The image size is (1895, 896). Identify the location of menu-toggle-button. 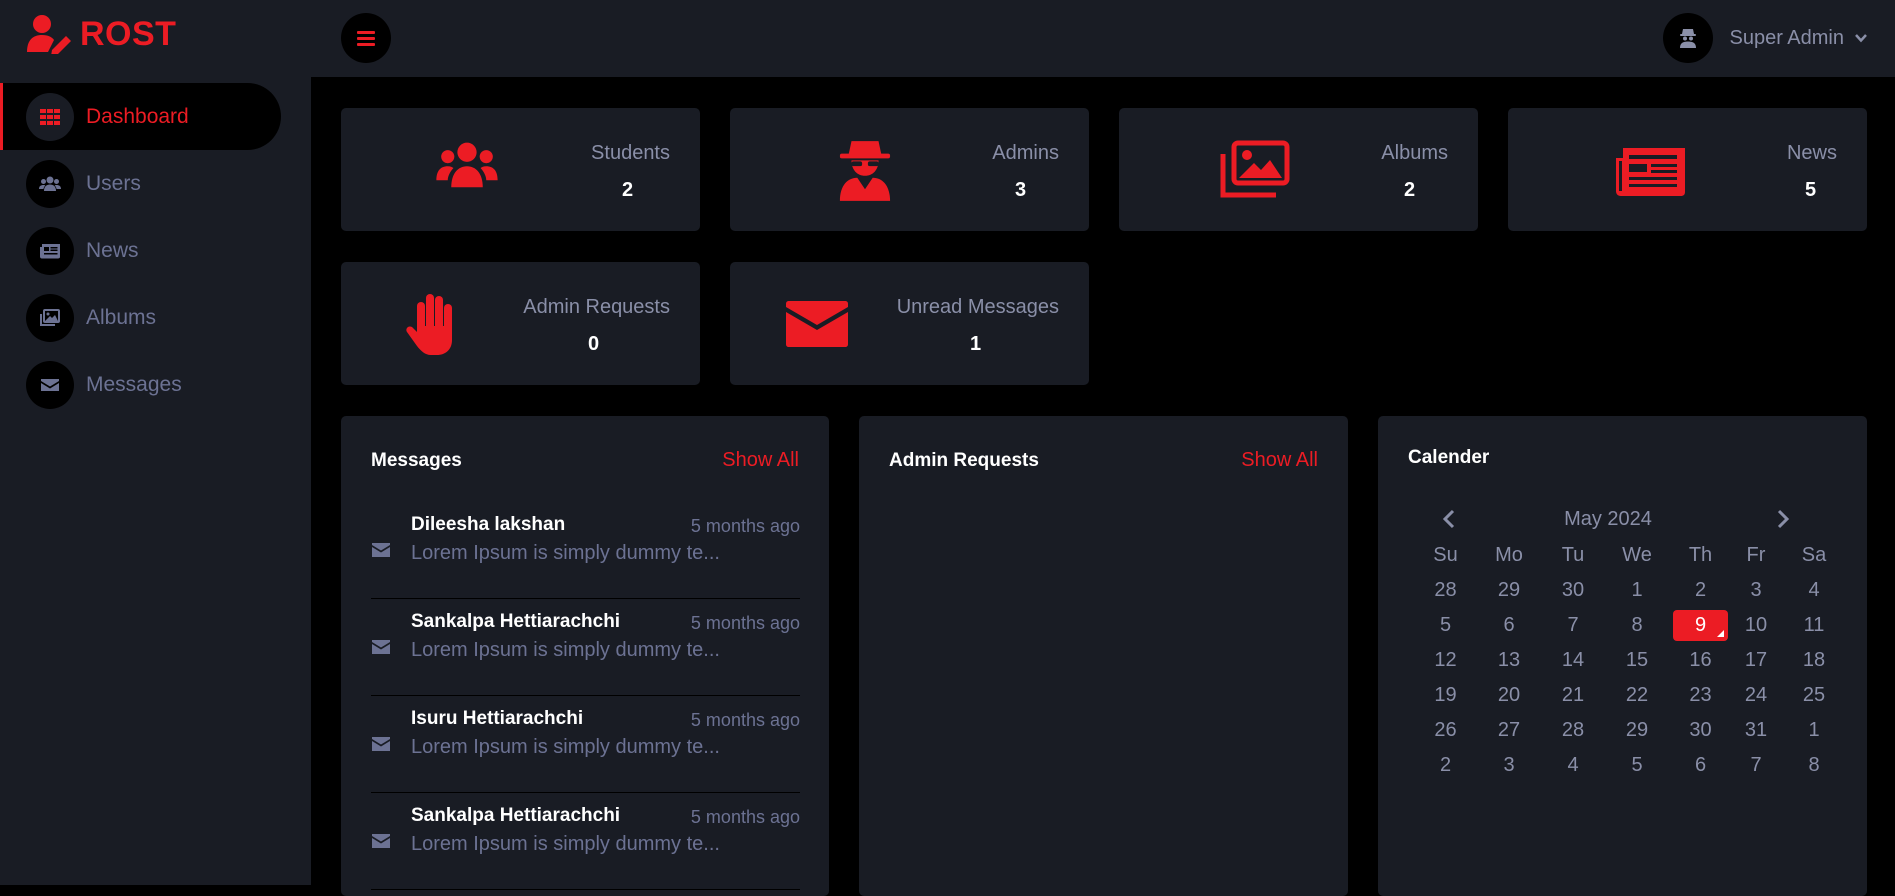
(366, 38).